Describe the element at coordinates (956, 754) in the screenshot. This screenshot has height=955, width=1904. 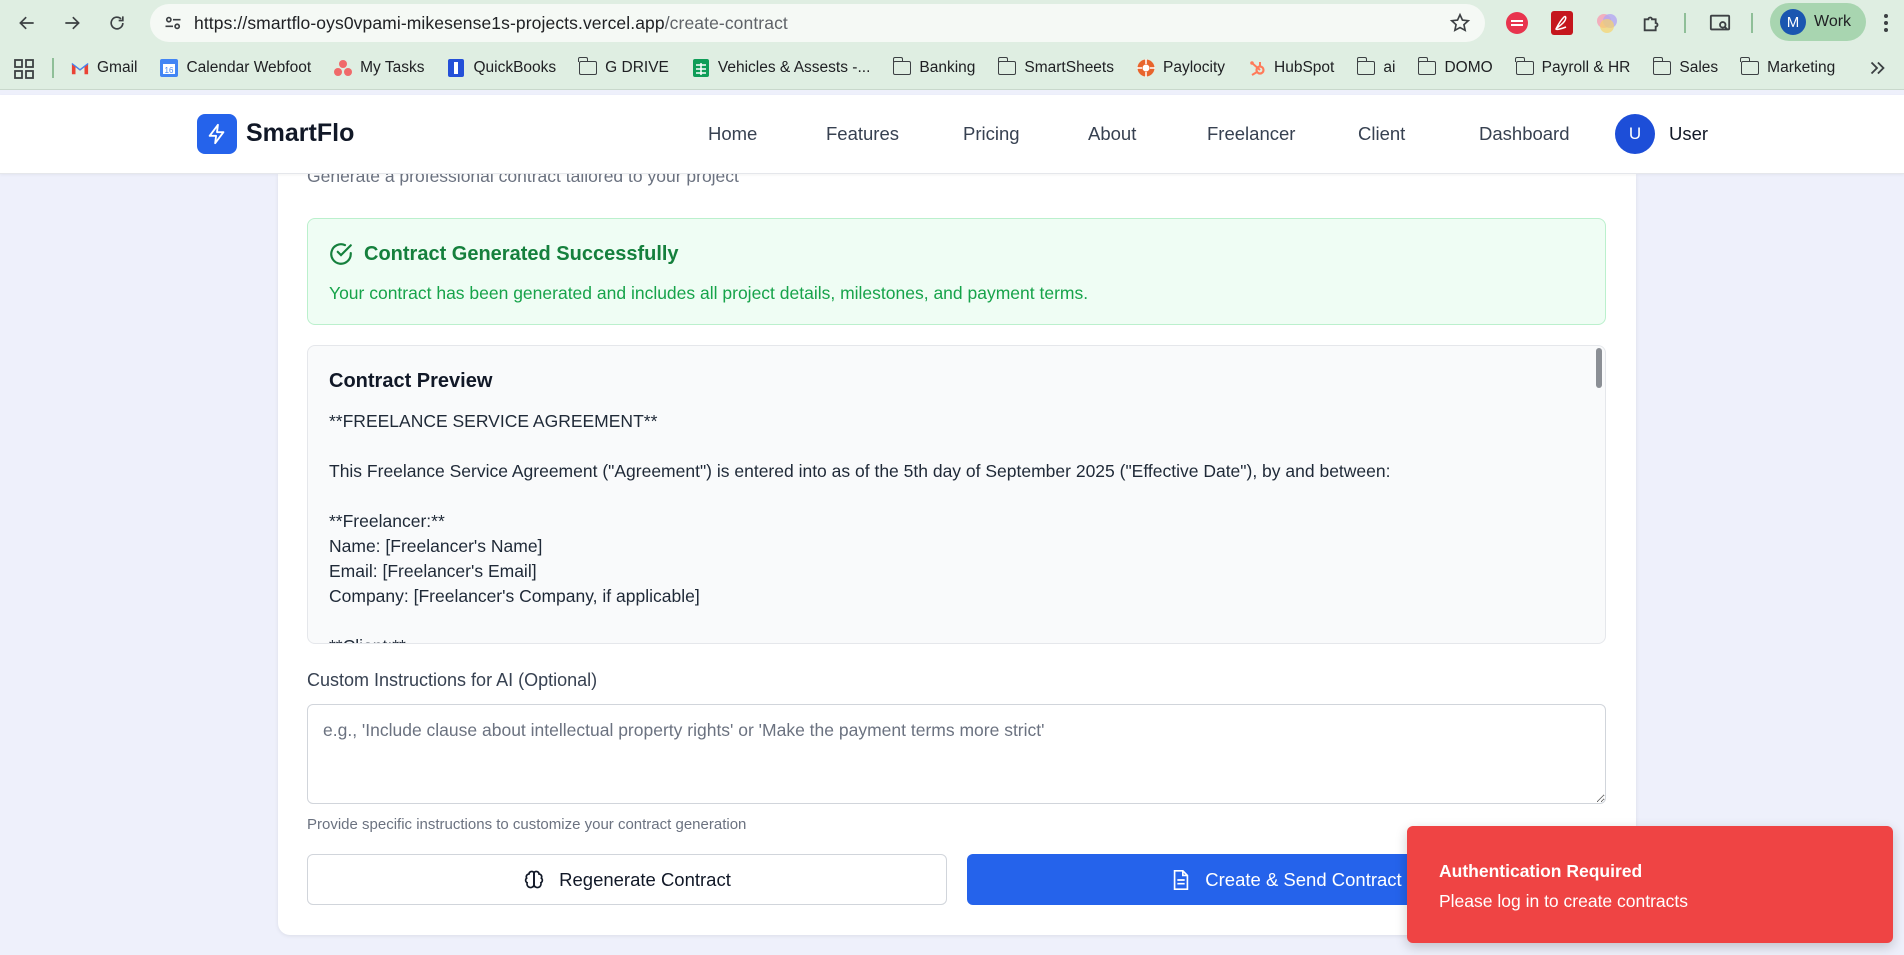
I see `custom-instructions-input` at that location.